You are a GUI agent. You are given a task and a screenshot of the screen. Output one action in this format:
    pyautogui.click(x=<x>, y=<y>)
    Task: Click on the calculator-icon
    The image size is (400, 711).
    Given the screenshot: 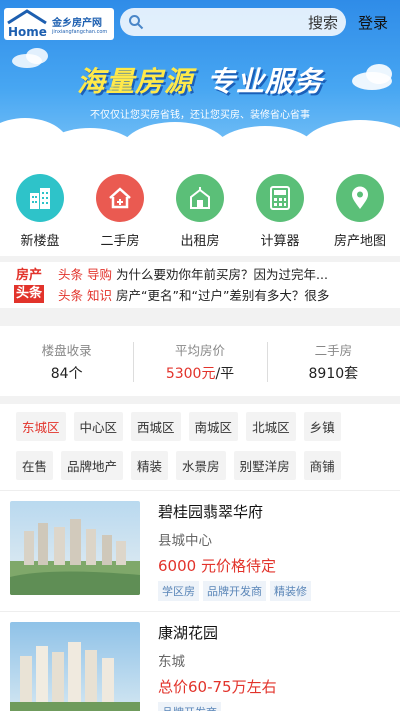 What is the action you would take?
    pyautogui.click(x=280, y=198)
    